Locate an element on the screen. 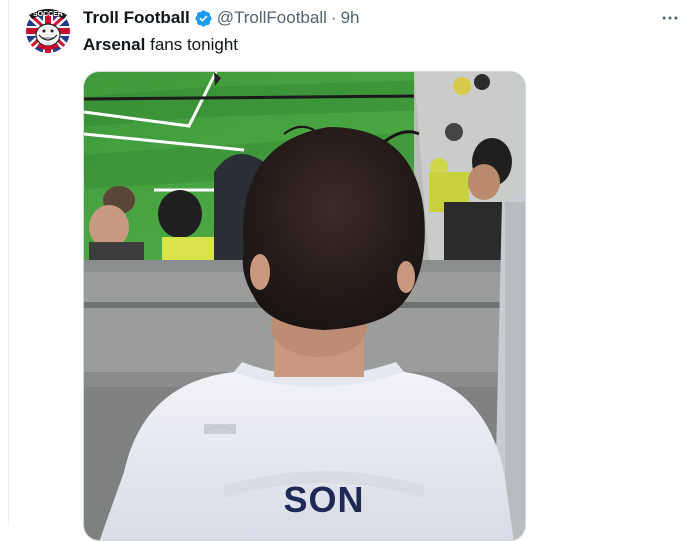 This screenshot has height=541, width=700. timestamp: 9h is located at coordinates (350, 18).